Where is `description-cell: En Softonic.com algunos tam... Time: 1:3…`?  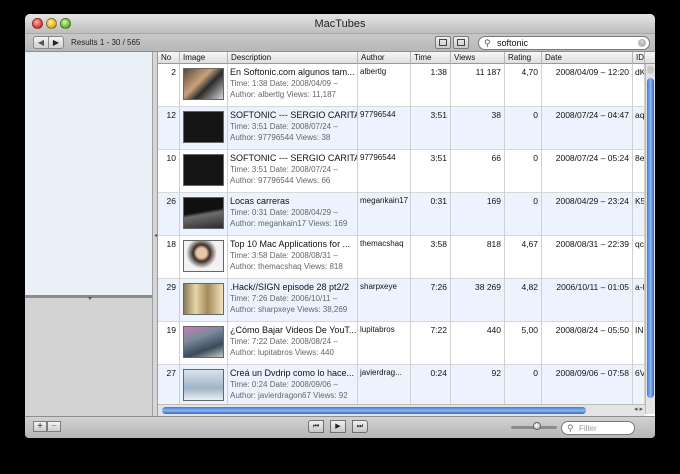
description-cell: En Softonic.com algunos tam... Time: 1:3… is located at coordinates (293, 85).